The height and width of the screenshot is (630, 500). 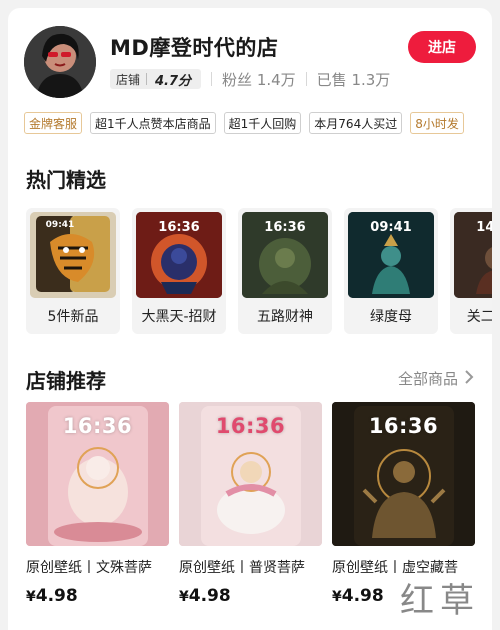 I want to click on hot-pick-thumbnail: 14:23, so click(x=473, y=255).